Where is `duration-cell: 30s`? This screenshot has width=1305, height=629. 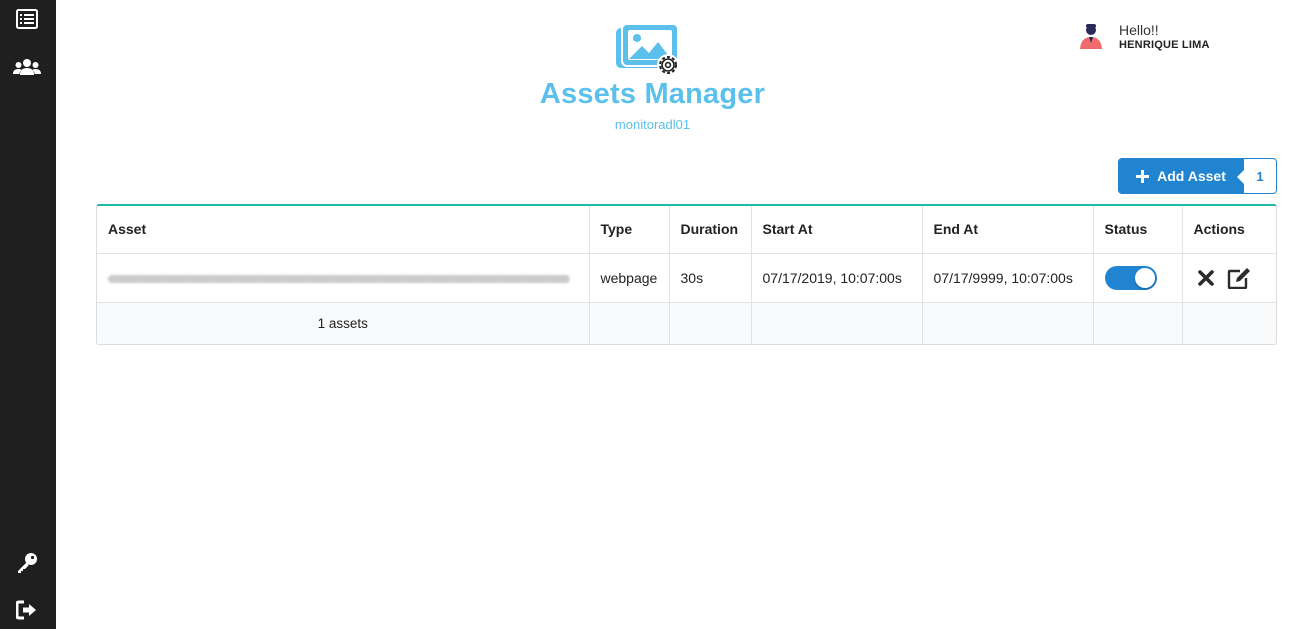 duration-cell: 30s is located at coordinates (710, 278).